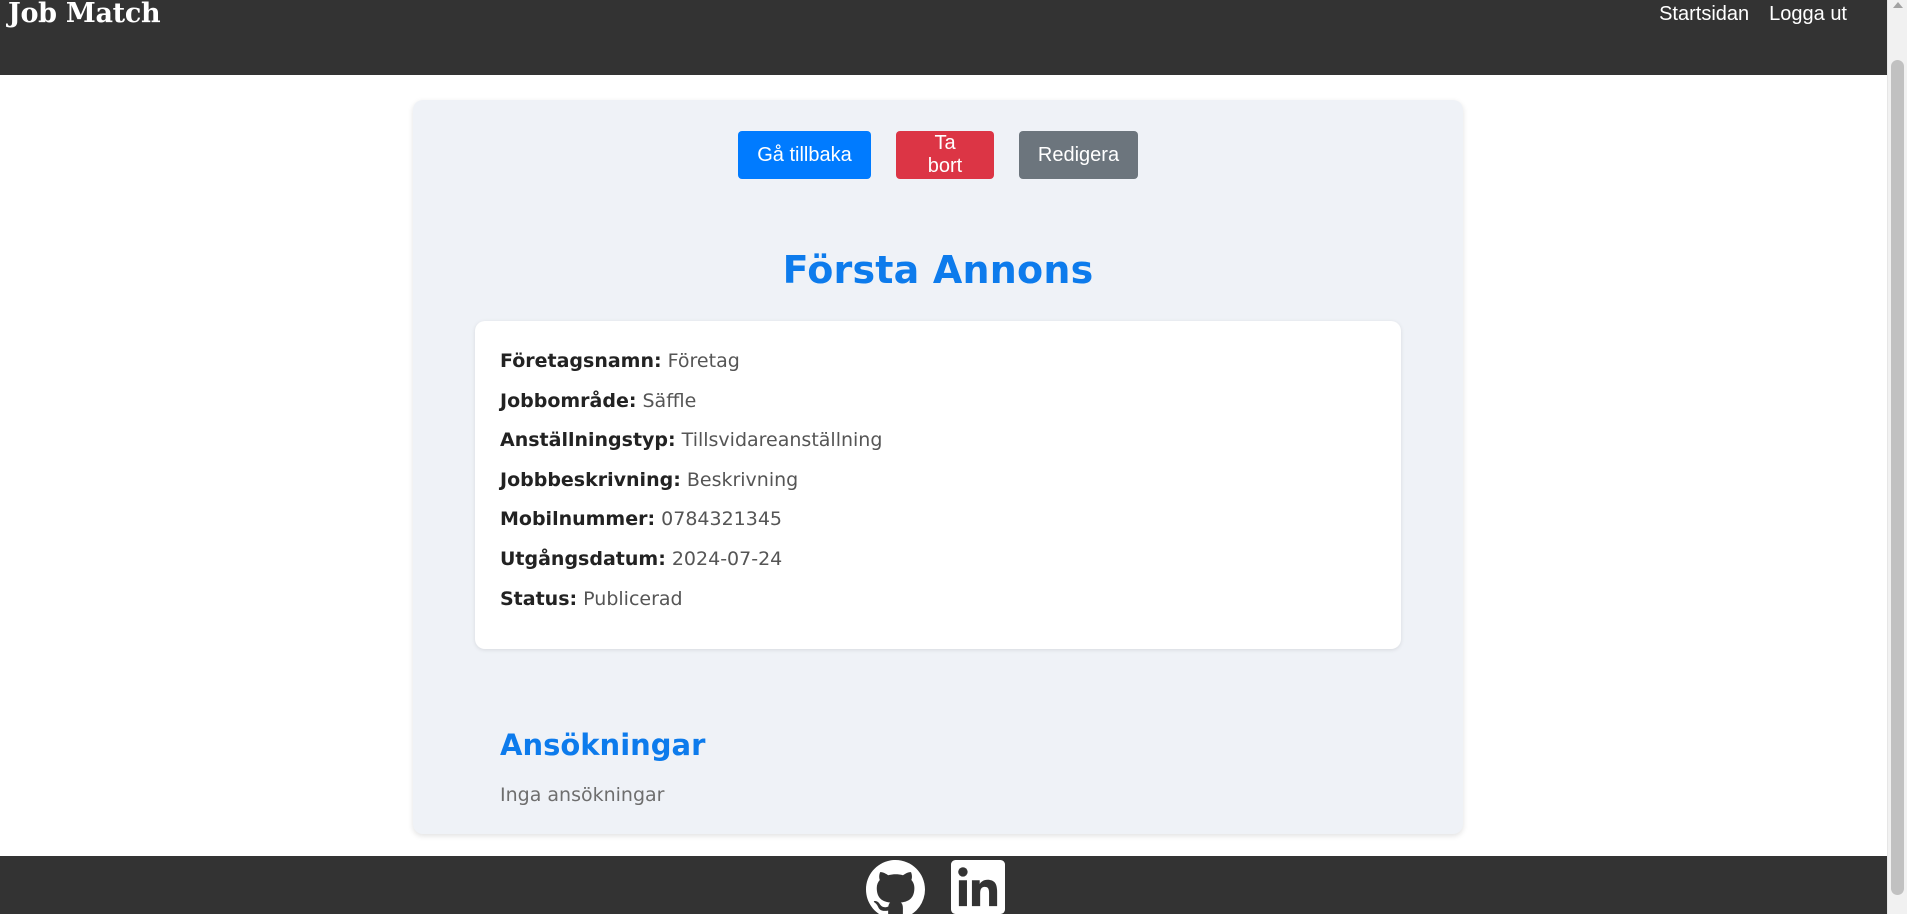 The height and width of the screenshot is (914, 1907). I want to click on scroll-up-arrow-icon, so click(1898, 5).